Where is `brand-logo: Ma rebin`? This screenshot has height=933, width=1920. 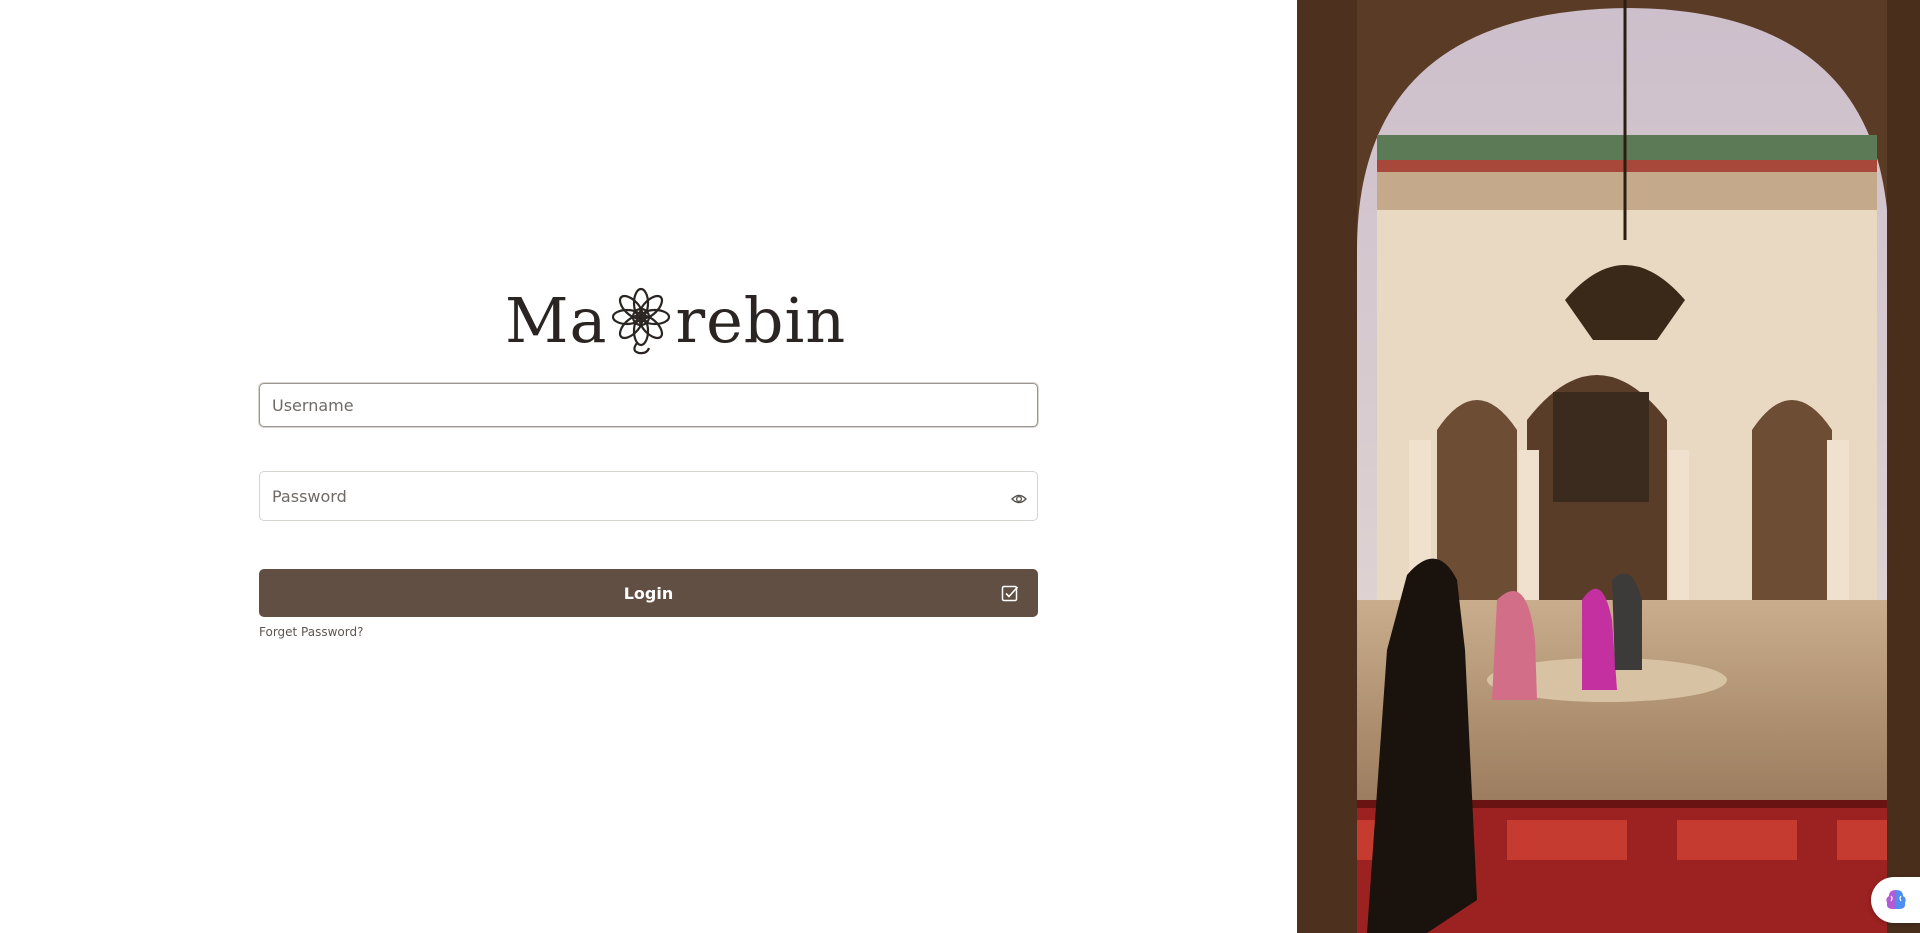
brand-logo: Ma rebin is located at coordinates (675, 320).